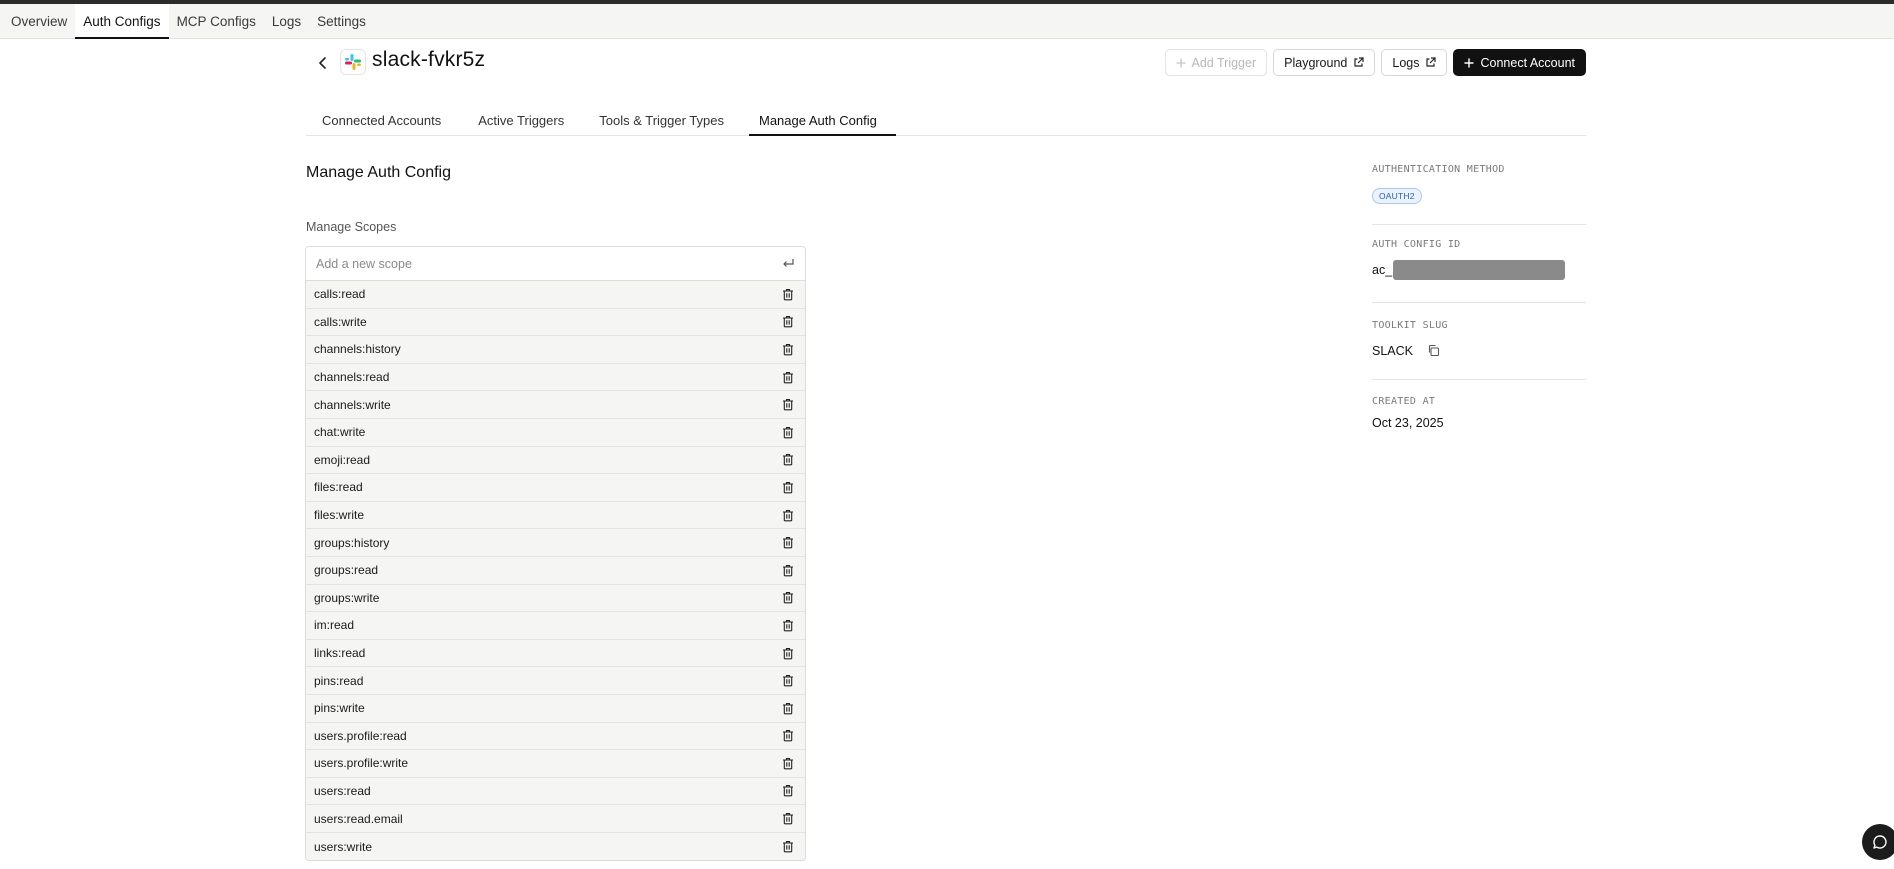 The height and width of the screenshot is (869, 1894). I want to click on scope-name: channels:history, so click(357, 349).